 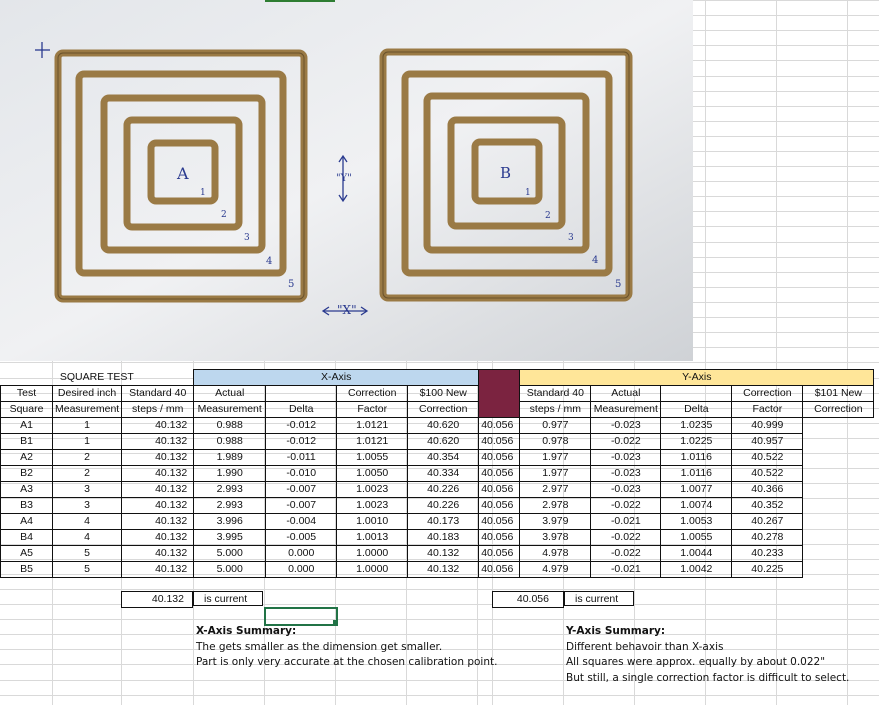 What do you see at coordinates (696, 425) in the screenshot?
I see `table-cell: 1.0235` at bounding box center [696, 425].